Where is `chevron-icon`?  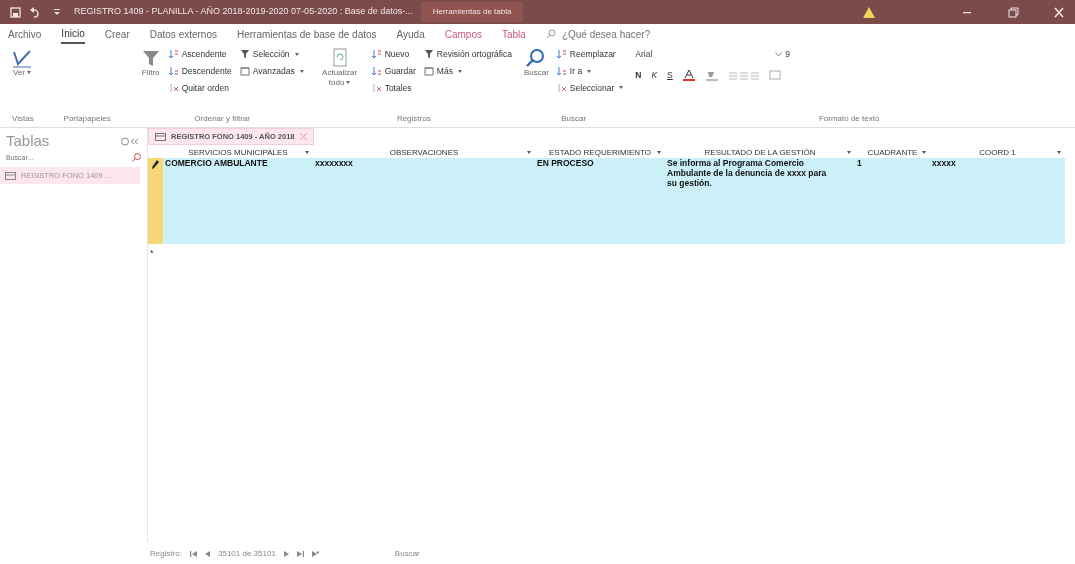
chevron-icon is located at coordinates (779, 54).